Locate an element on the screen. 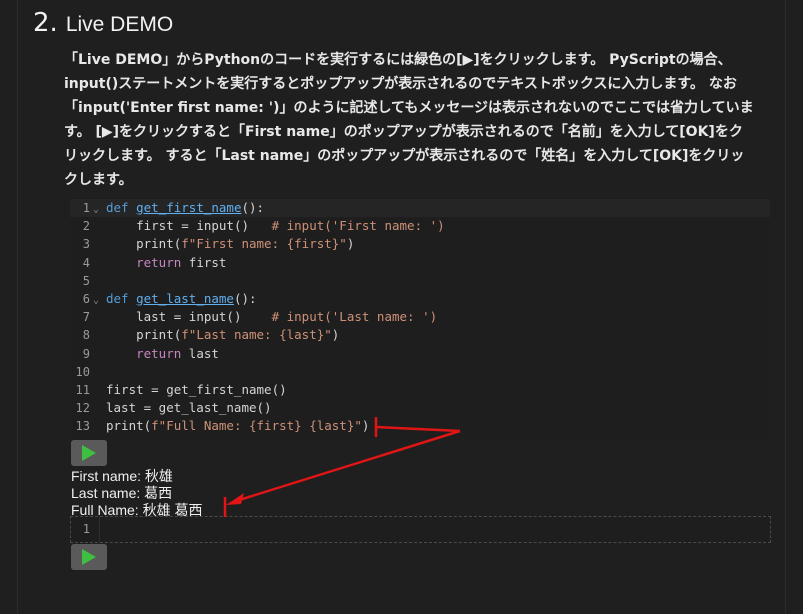 The height and width of the screenshot is (614, 803). code-token: last is located at coordinates (200, 353).